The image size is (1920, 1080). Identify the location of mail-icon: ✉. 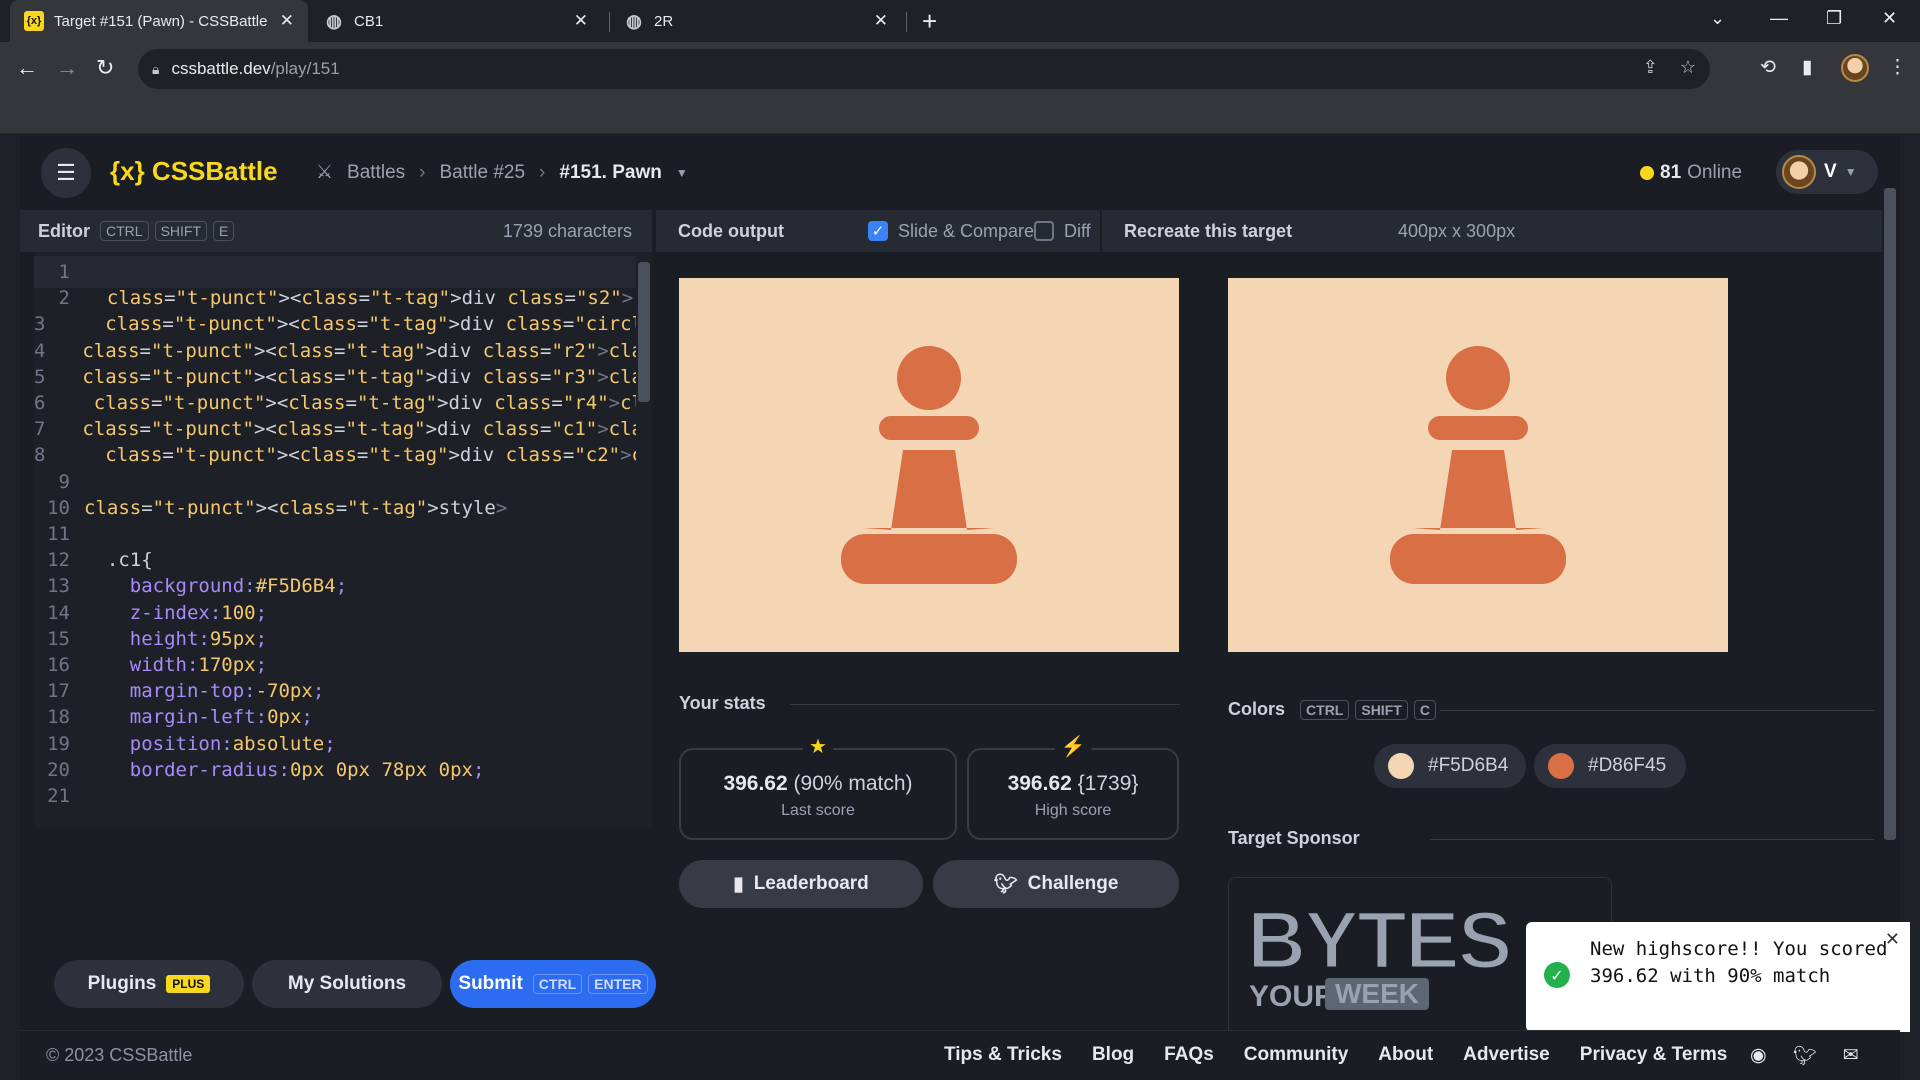
(1851, 1056).